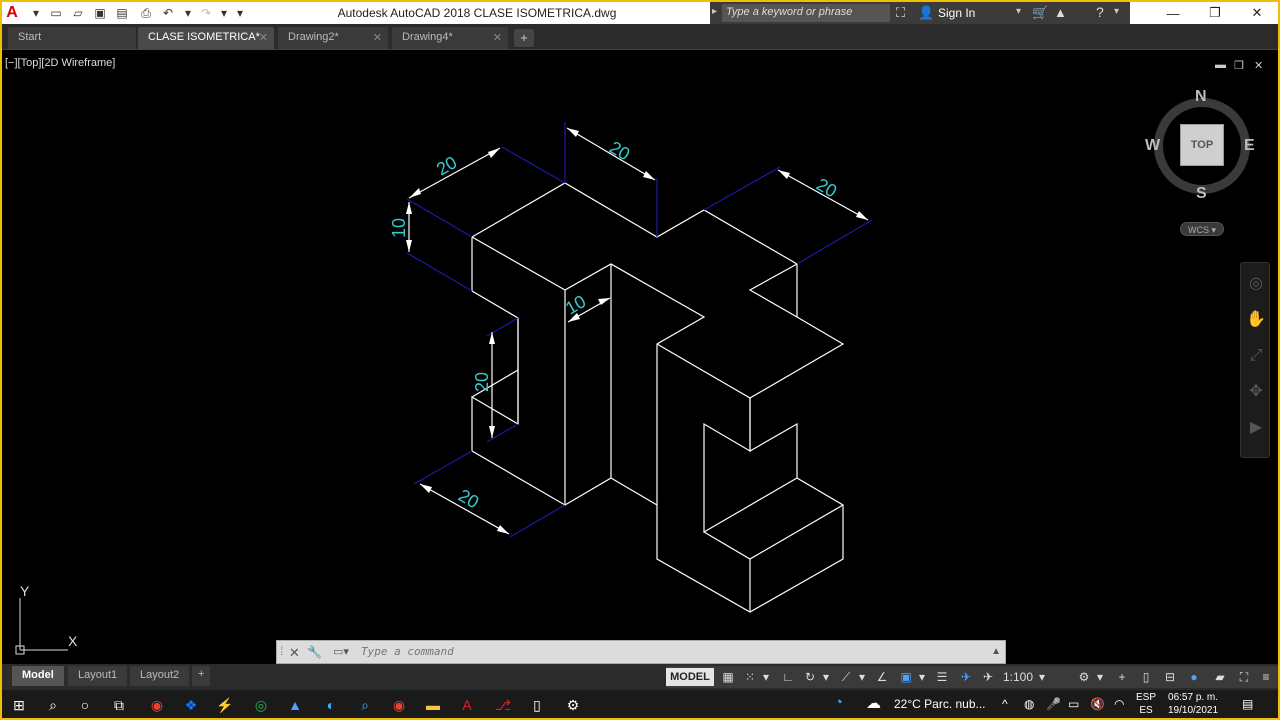  I want to click on dim-label-top-right: 20, so click(826, 187).